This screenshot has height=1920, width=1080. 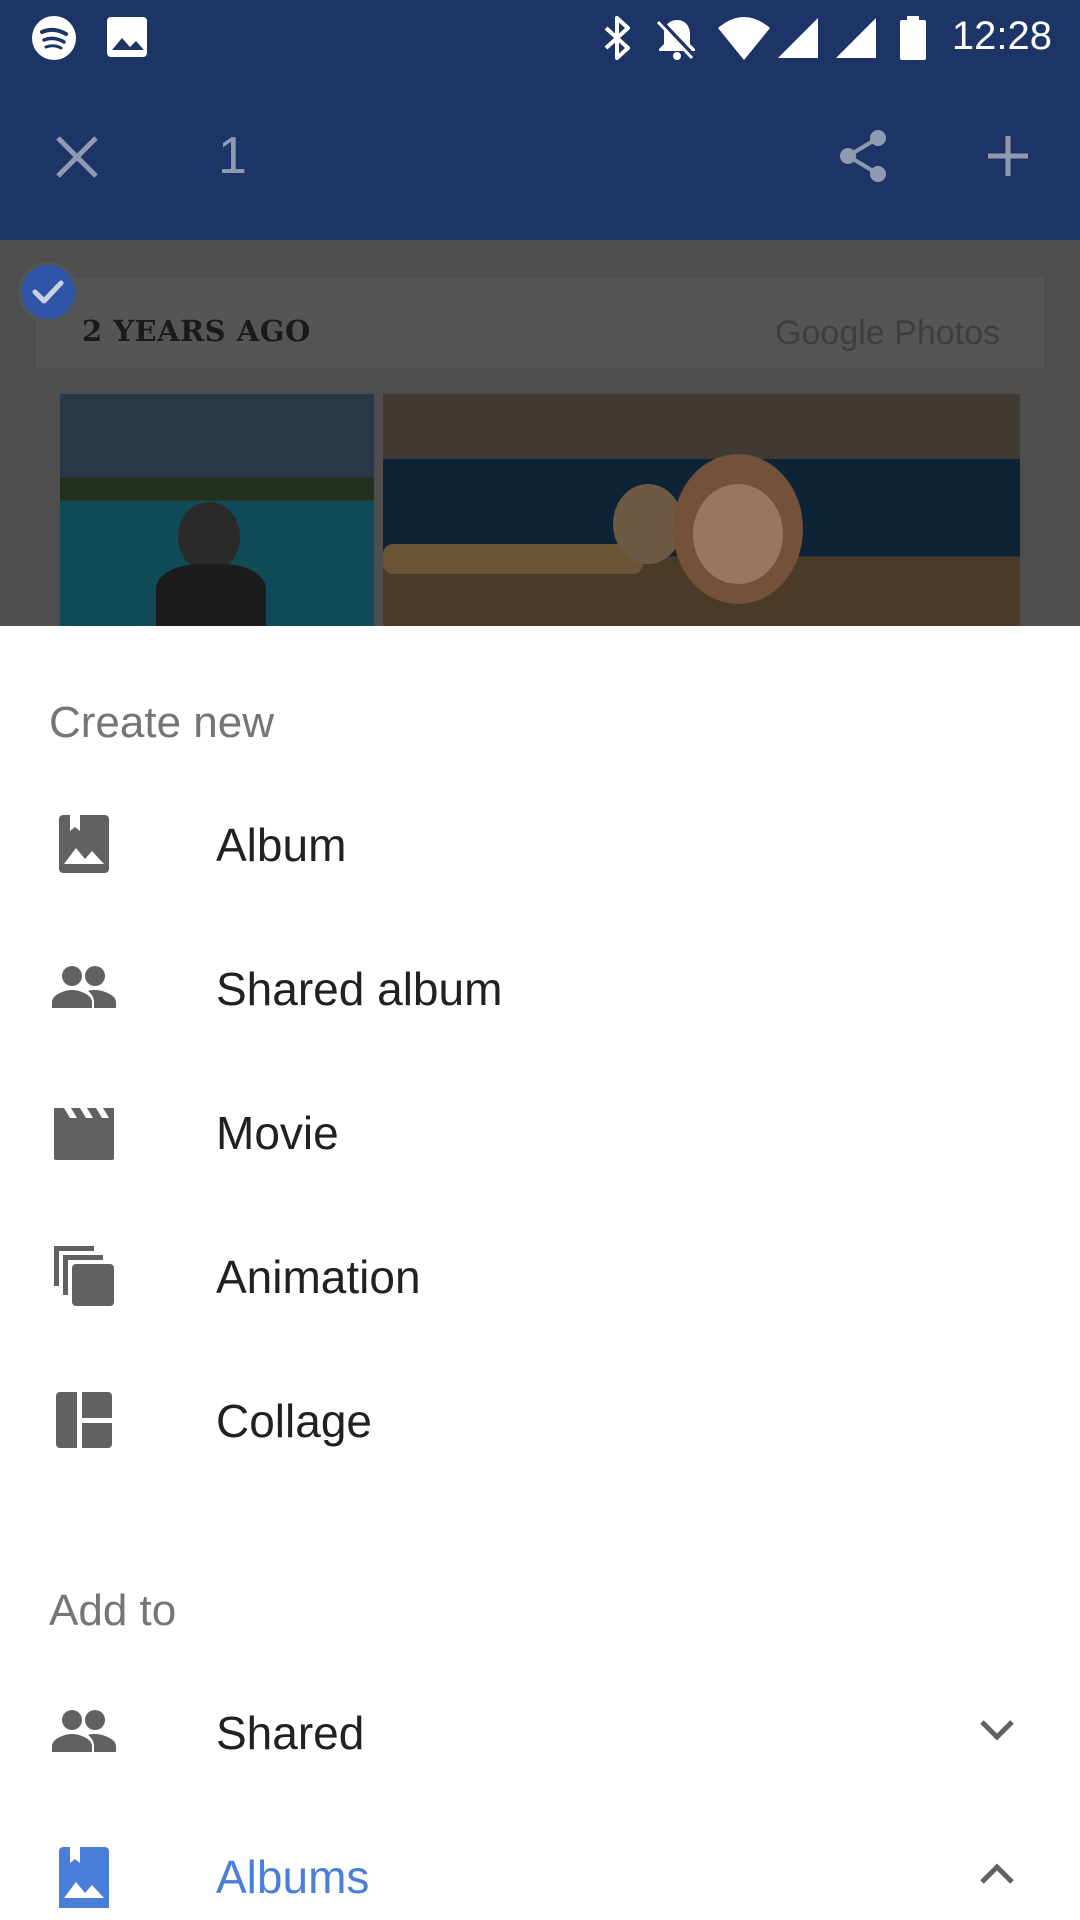 What do you see at coordinates (293, 1877) in the screenshot?
I see `add-to-albums-label: Albums` at bounding box center [293, 1877].